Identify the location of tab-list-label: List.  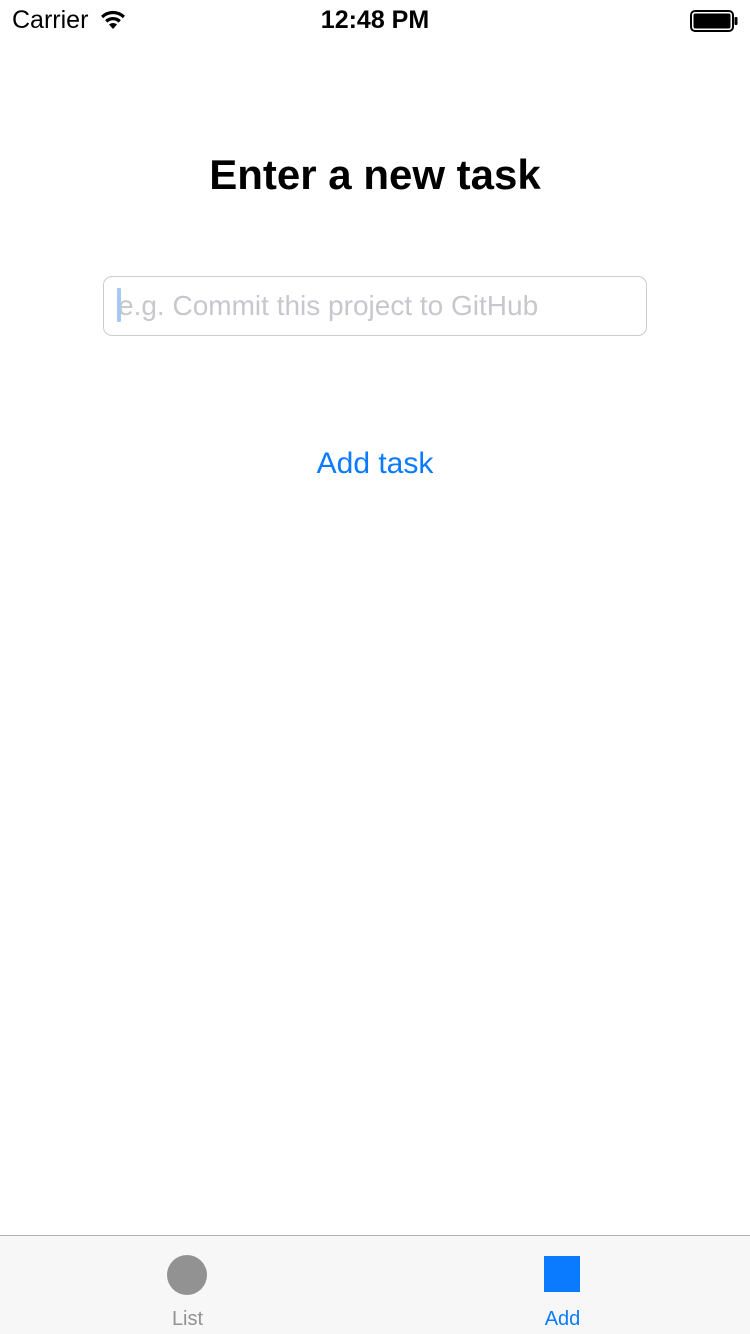
(187, 1319).